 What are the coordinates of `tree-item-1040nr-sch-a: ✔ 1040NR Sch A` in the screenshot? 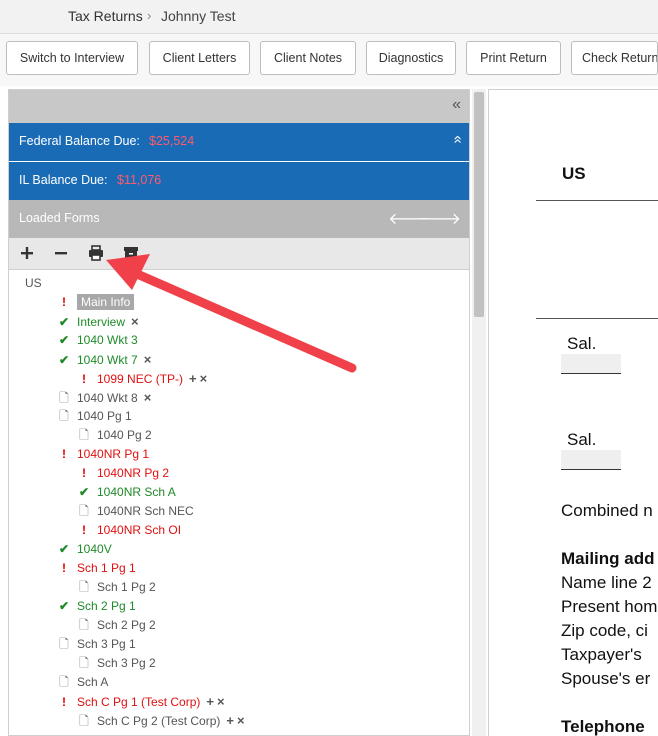 It's located at (126, 492).